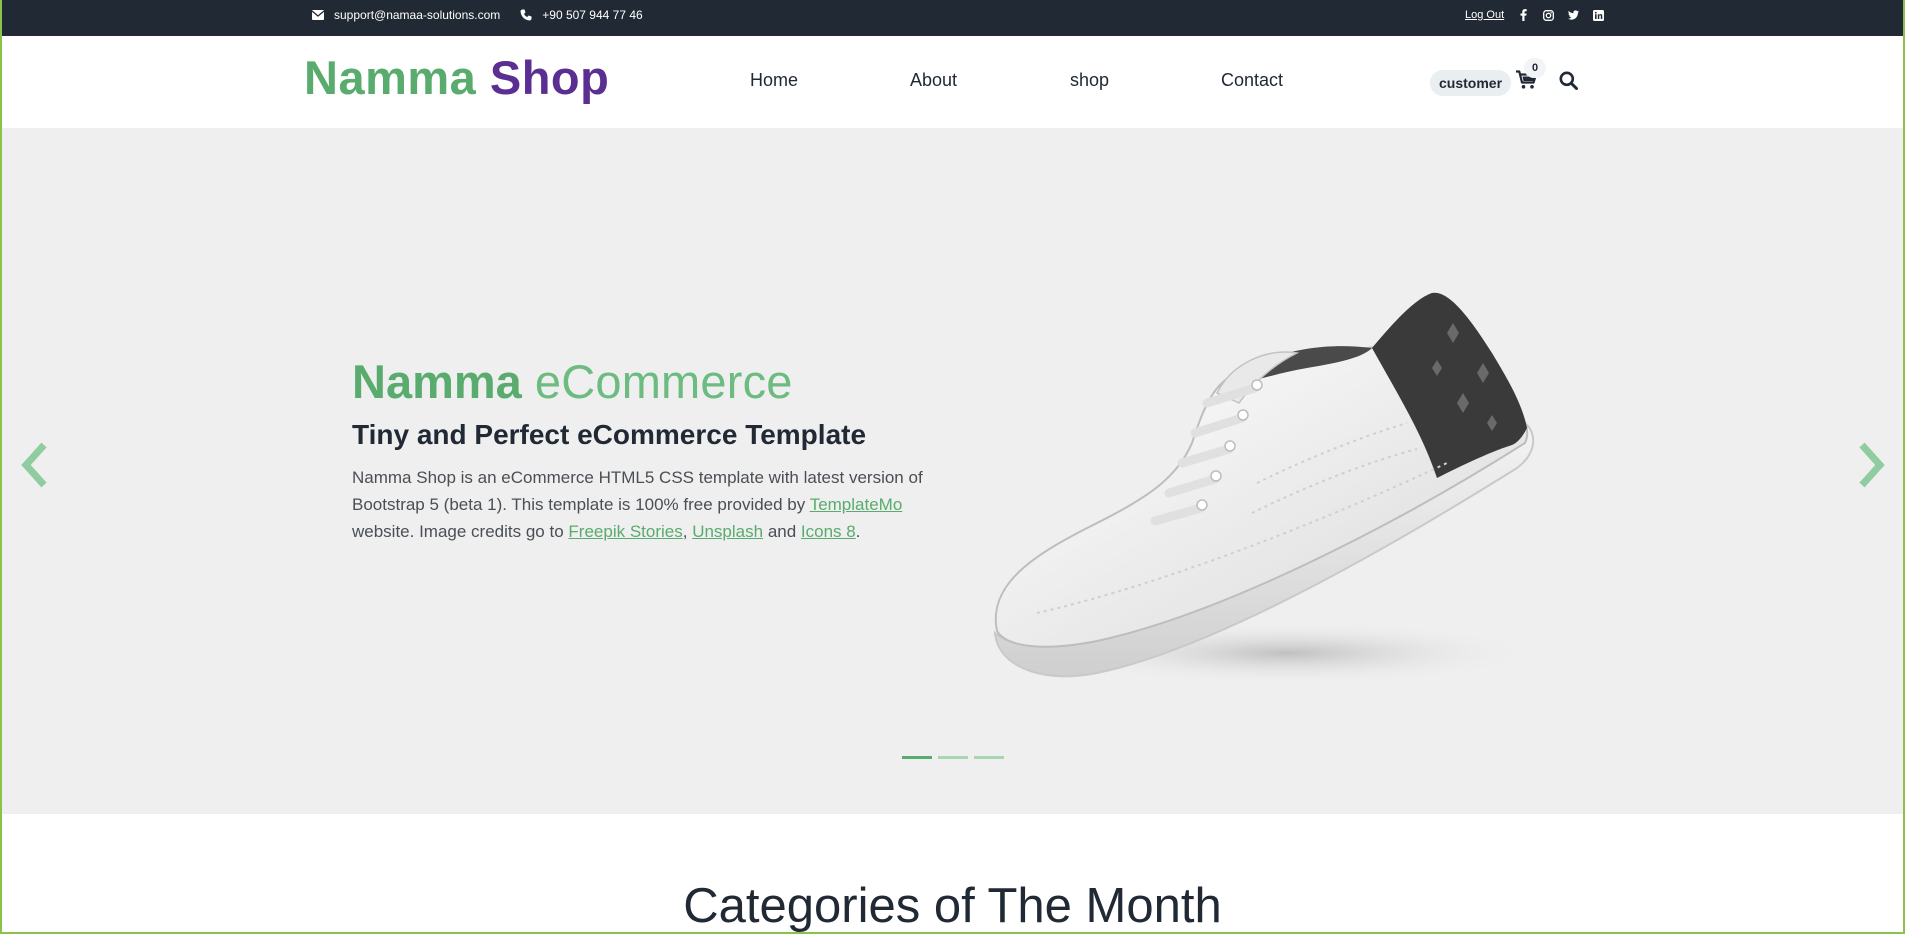 The image size is (1905, 934). I want to click on search-icon, so click(1569, 81).